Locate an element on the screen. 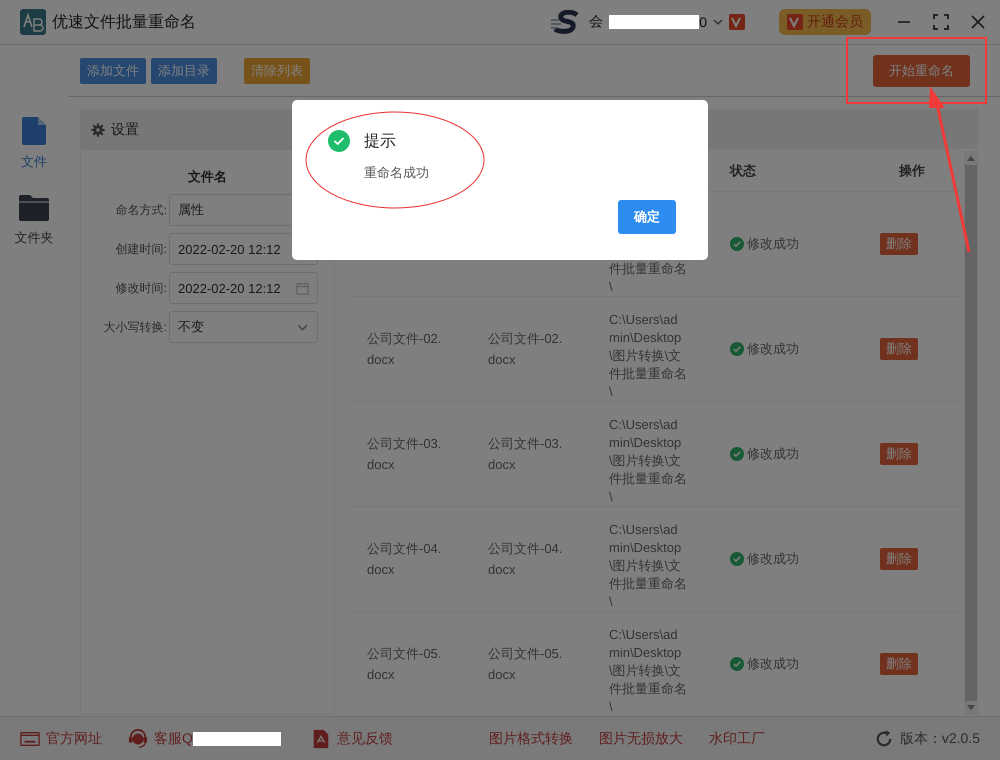  sidebar-item: 文件夹 is located at coordinates (34, 221).